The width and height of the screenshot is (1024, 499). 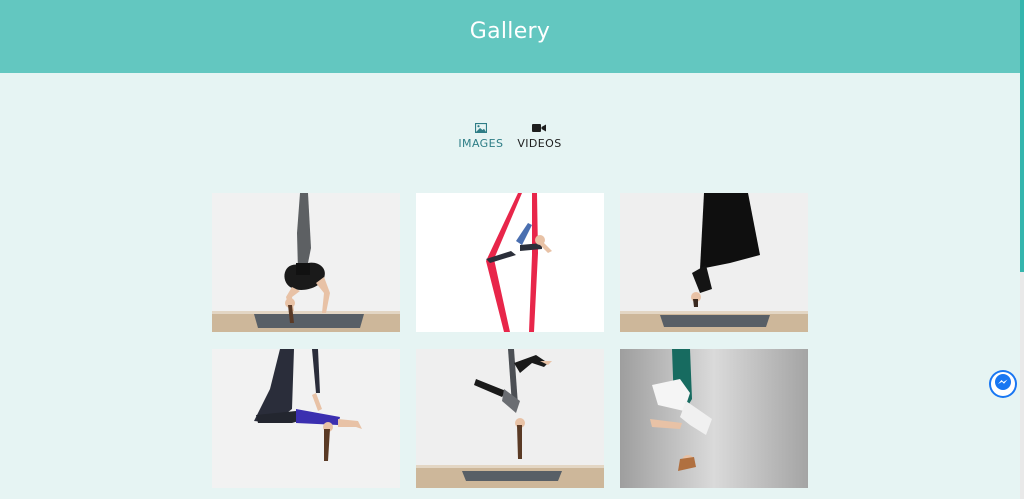 I want to click on tab-videos: VIDEOS, so click(x=539, y=135).